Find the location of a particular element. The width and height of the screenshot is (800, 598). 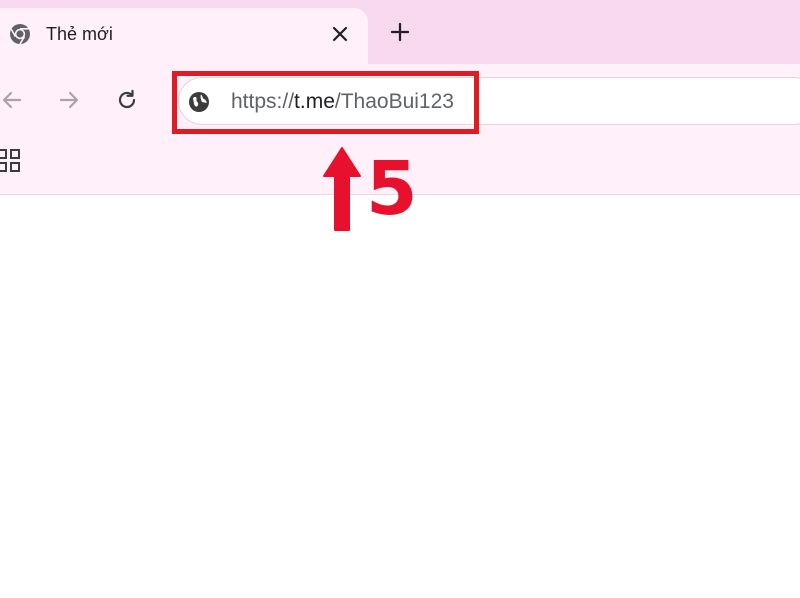

arrow-left-icon is located at coordinates (12, 100).